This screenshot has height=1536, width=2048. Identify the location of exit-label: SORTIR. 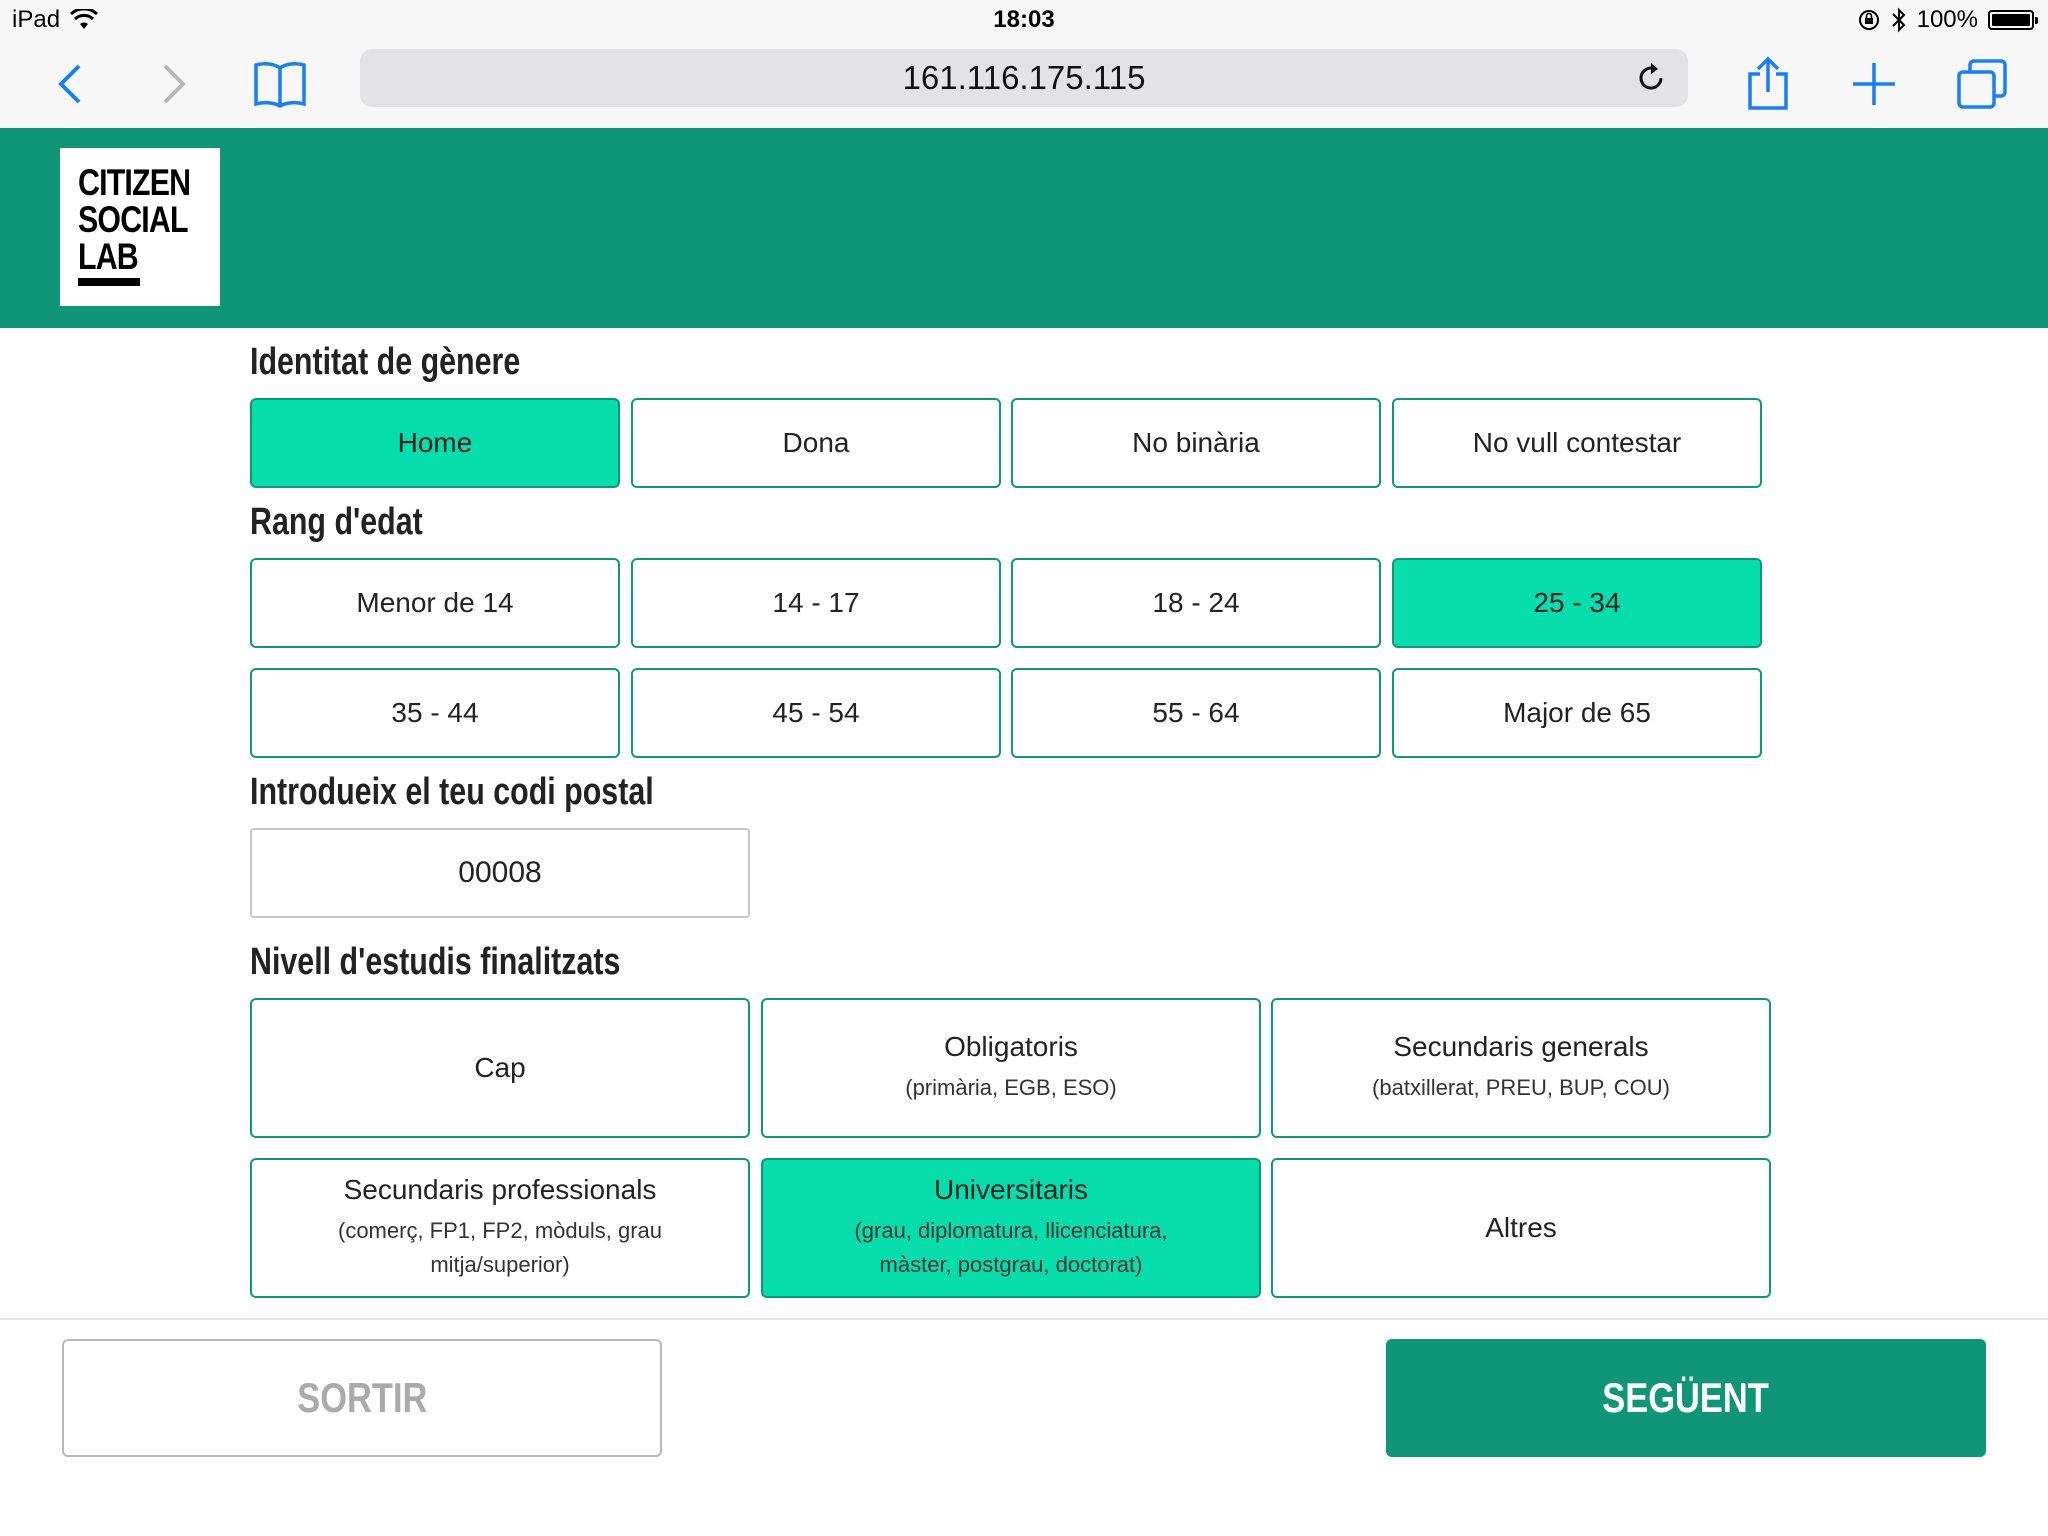
(362, 1397).